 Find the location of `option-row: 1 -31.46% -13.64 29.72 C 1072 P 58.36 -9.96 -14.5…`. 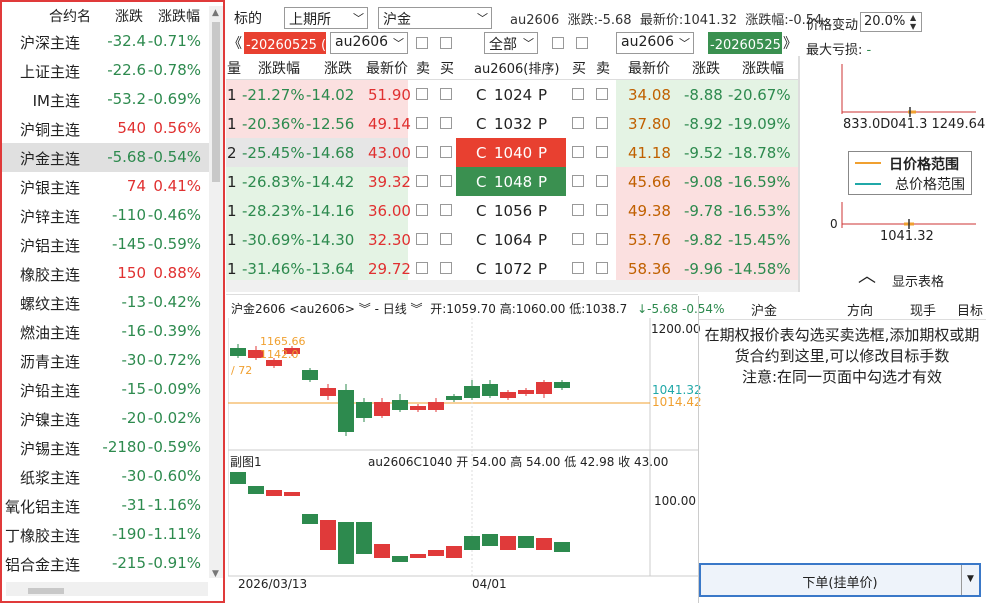

option-row: 1 -31.46% -13.64 29.72 C 1072 P 58.36 -9.96 -14.5… is located at coordinates (512, 268).